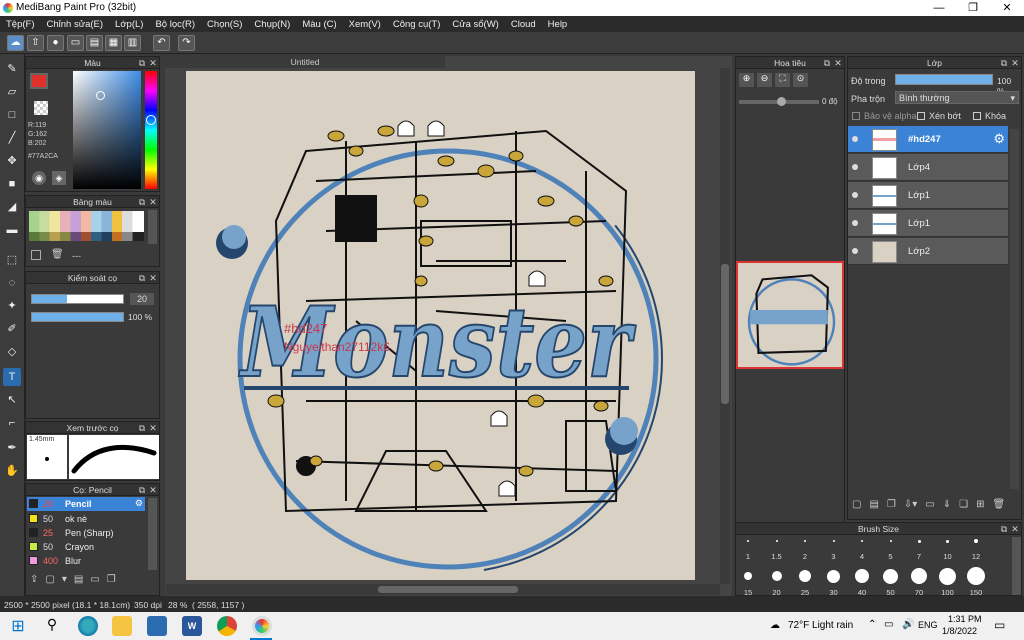 This screenshot has width=1024, height=640. Describe the element at coordinates (782, 80) in the screenshot. I see `fit-icon: ⛶` at that location.